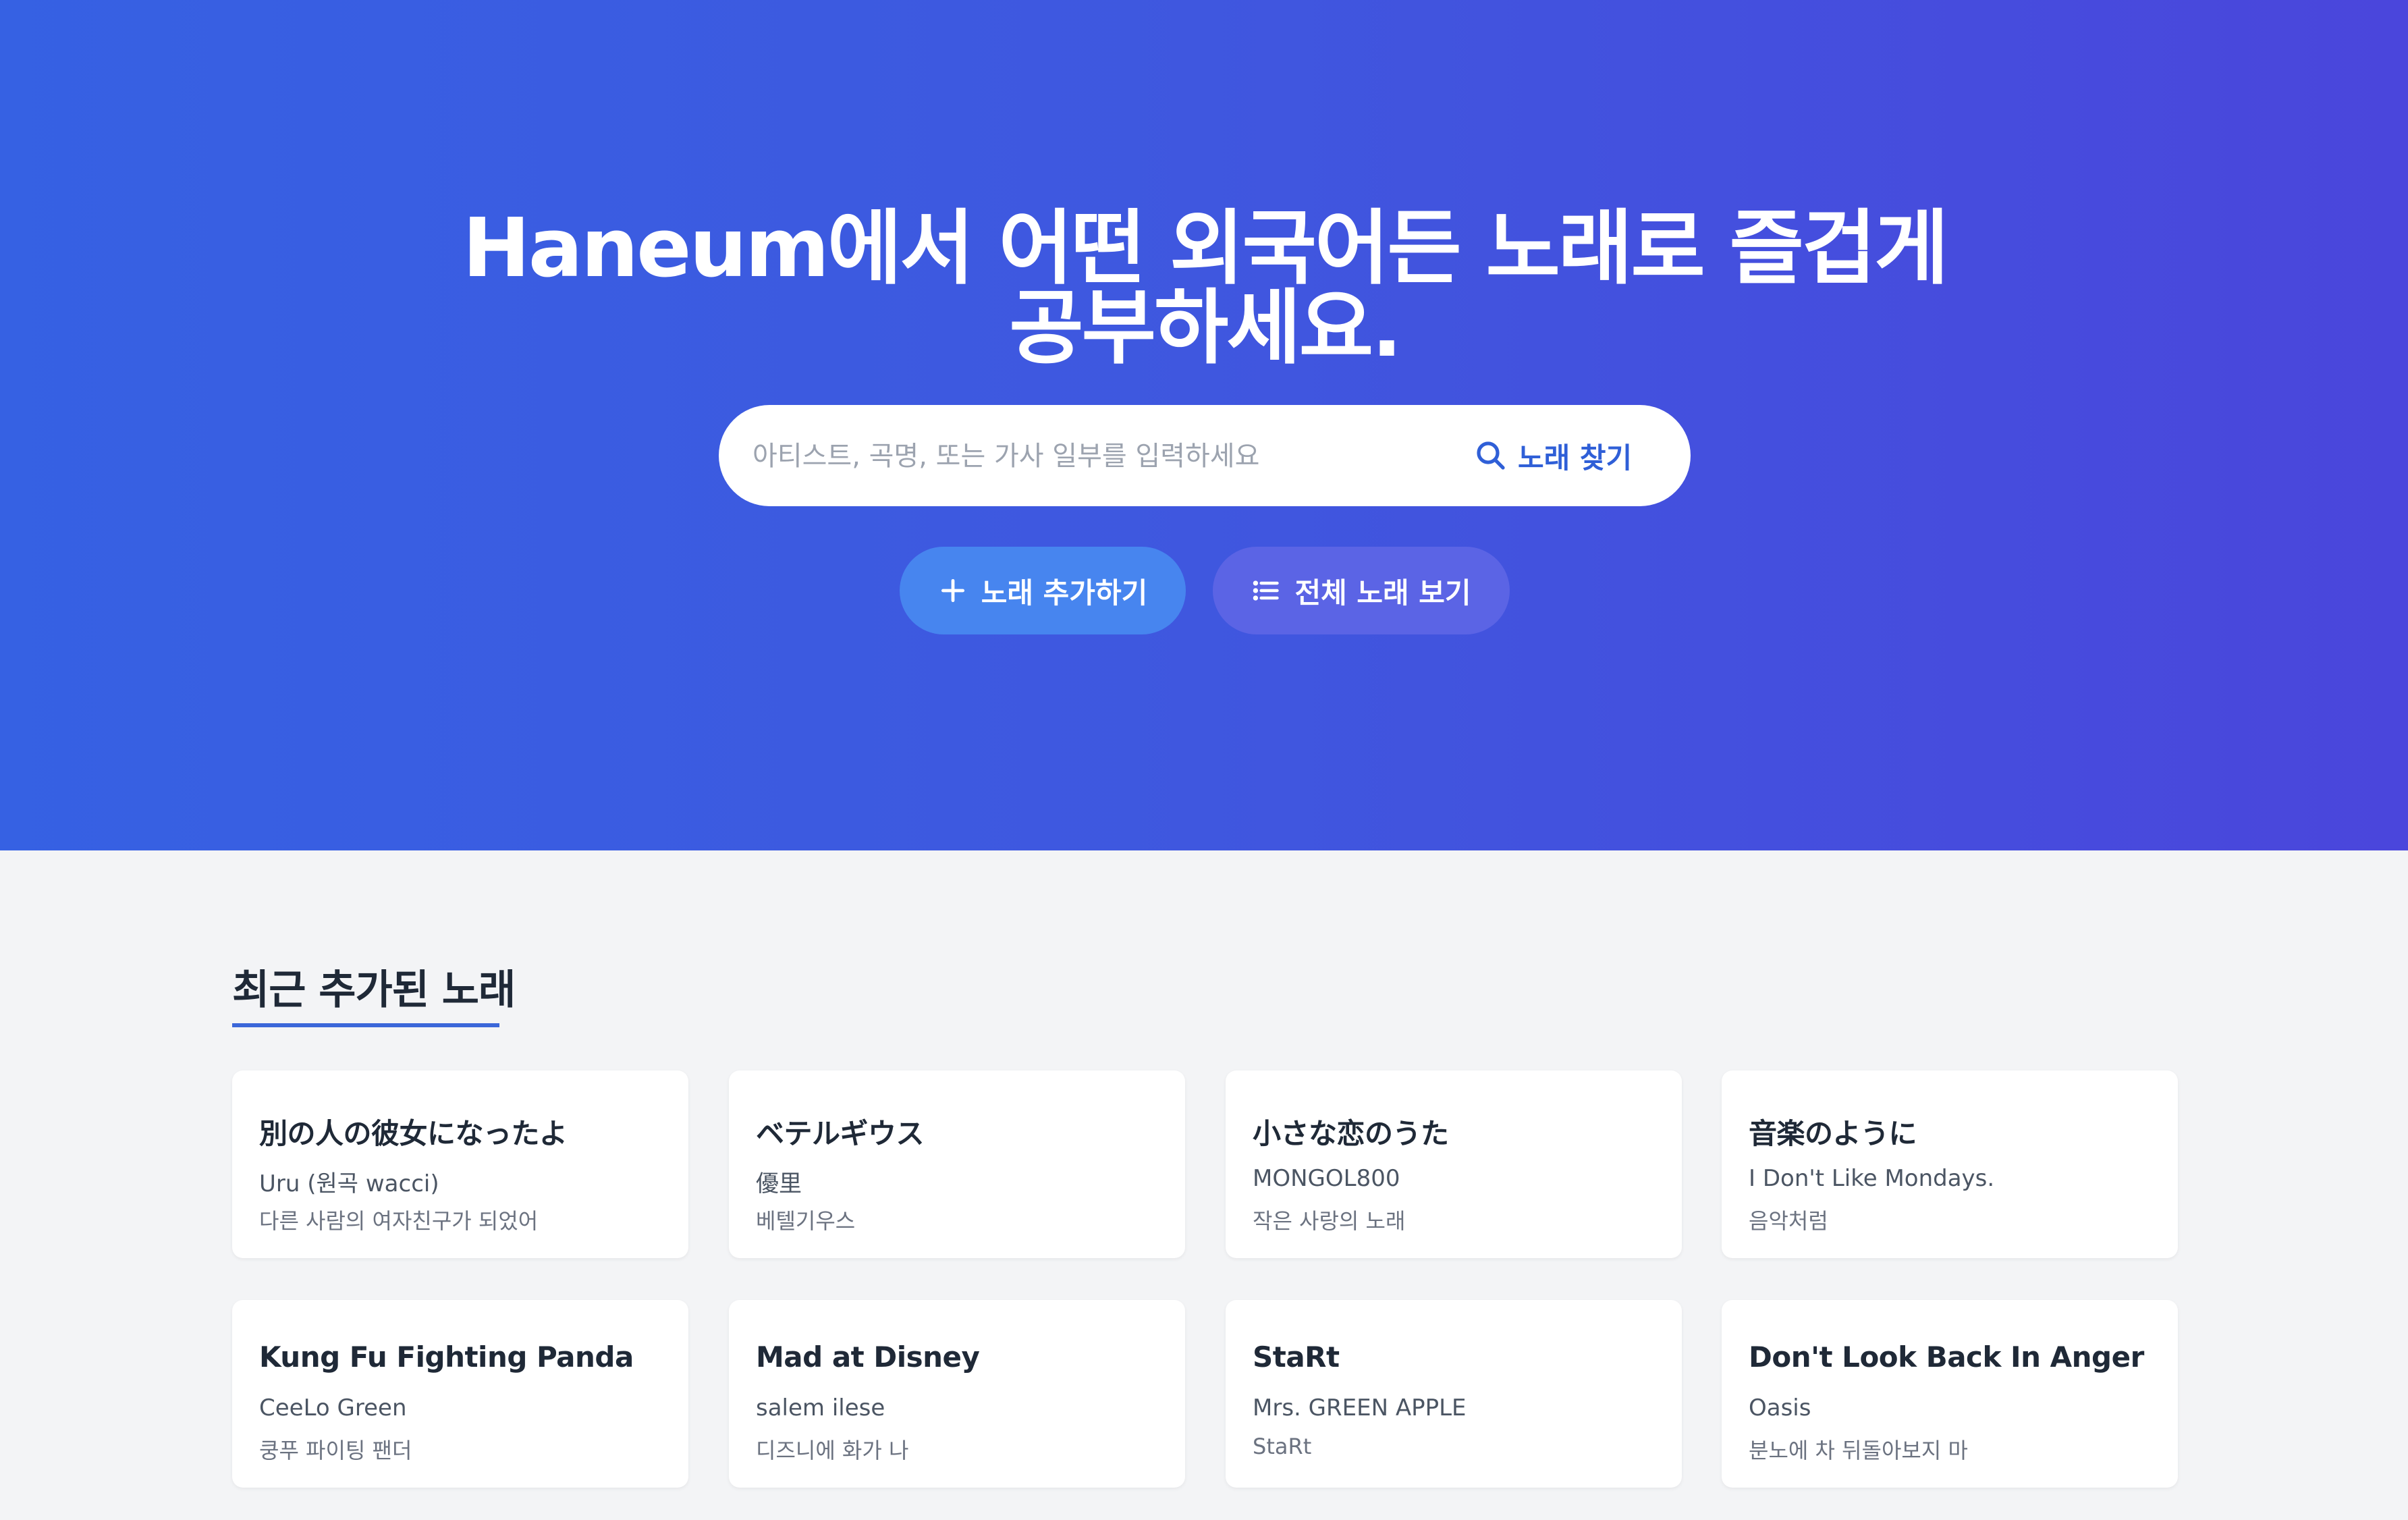 The image size is (2408, 1520). What do you see at coordinates (413, 1133) in the screenshot?
I see `song-title: 別の人の彼女になったよ` at bounding box center [413, 1133].